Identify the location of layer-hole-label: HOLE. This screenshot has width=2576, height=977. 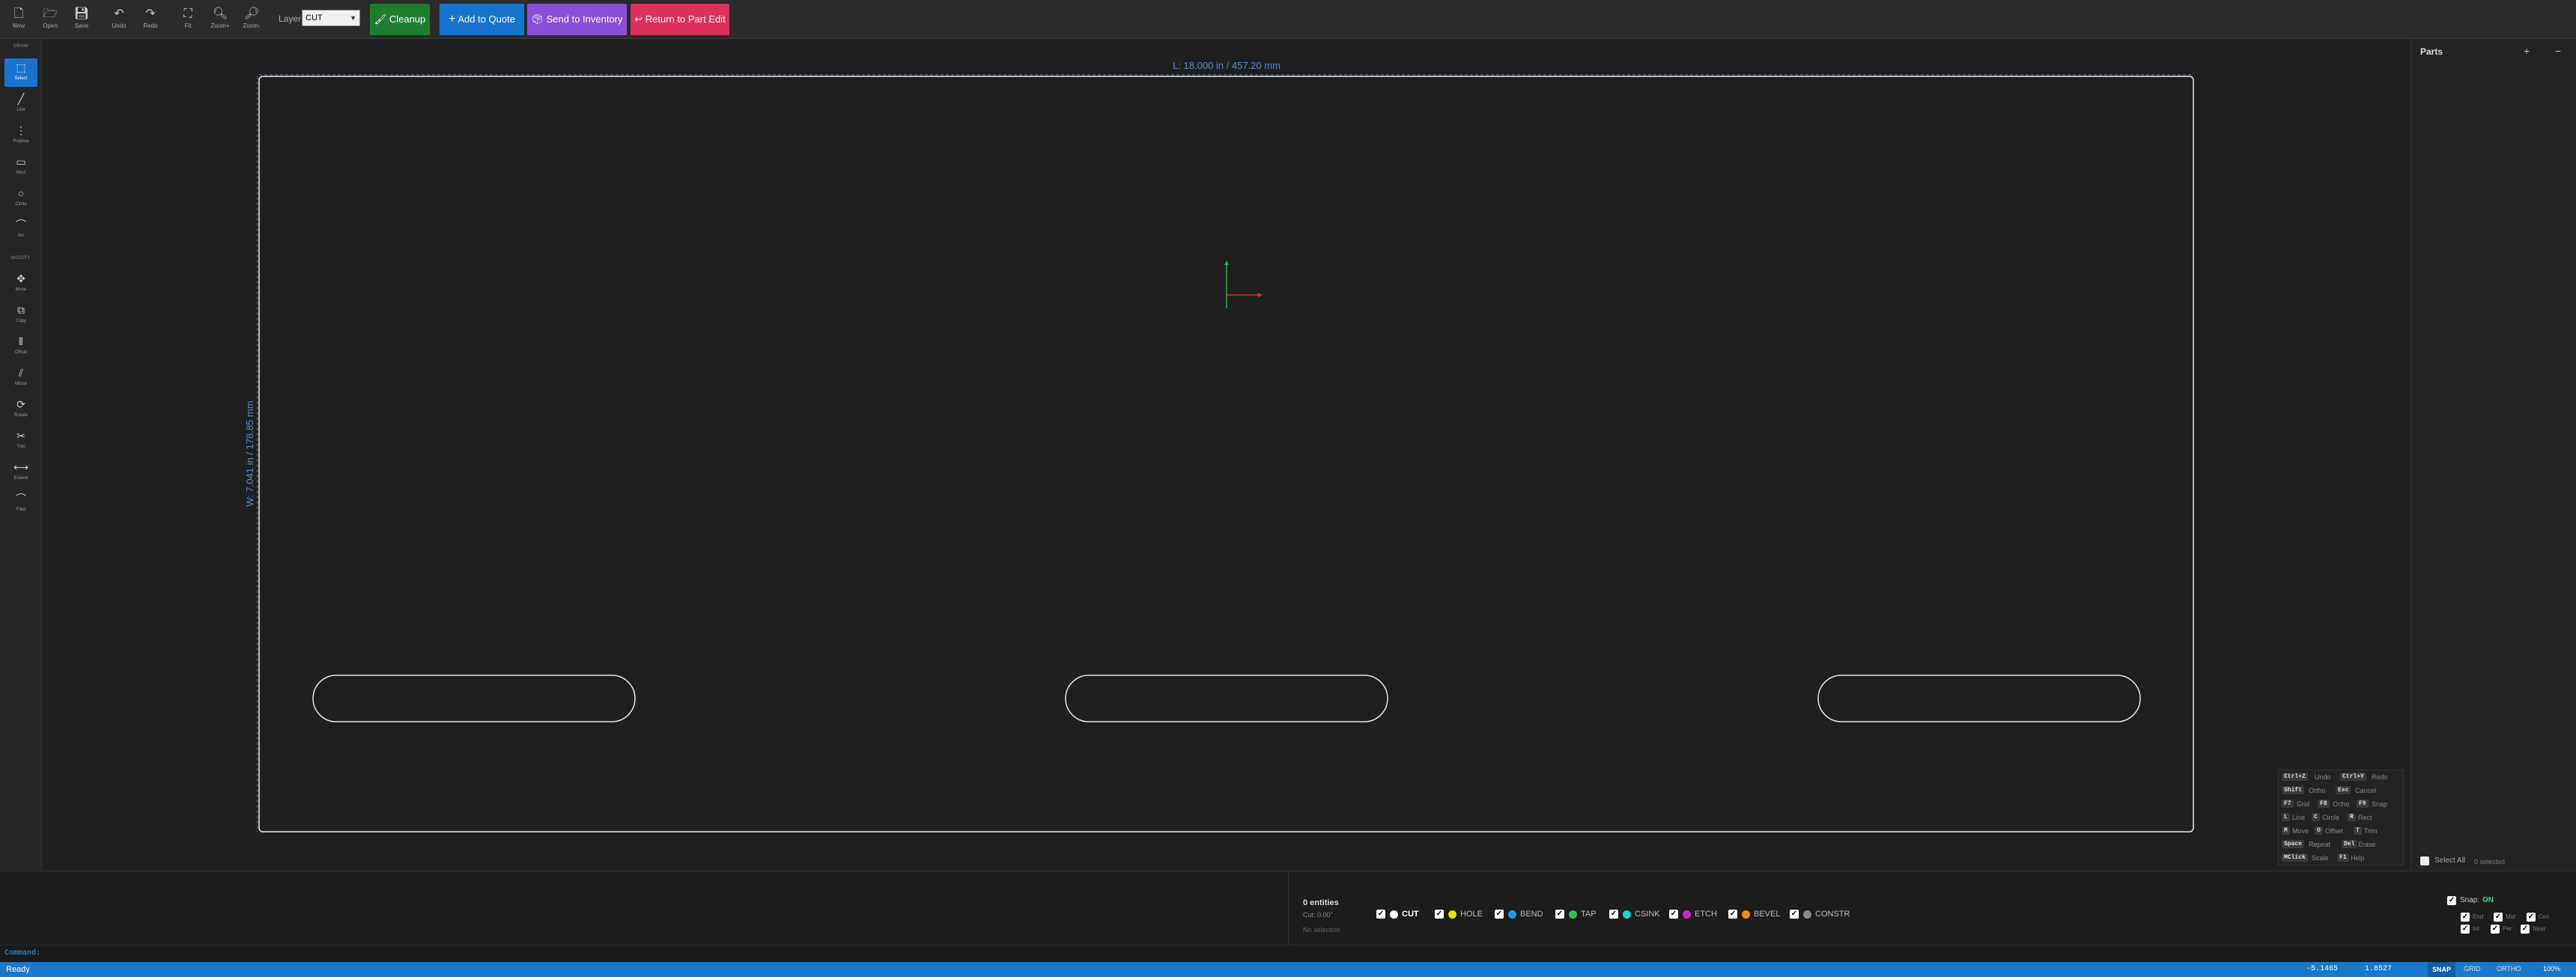
(1471, 914).